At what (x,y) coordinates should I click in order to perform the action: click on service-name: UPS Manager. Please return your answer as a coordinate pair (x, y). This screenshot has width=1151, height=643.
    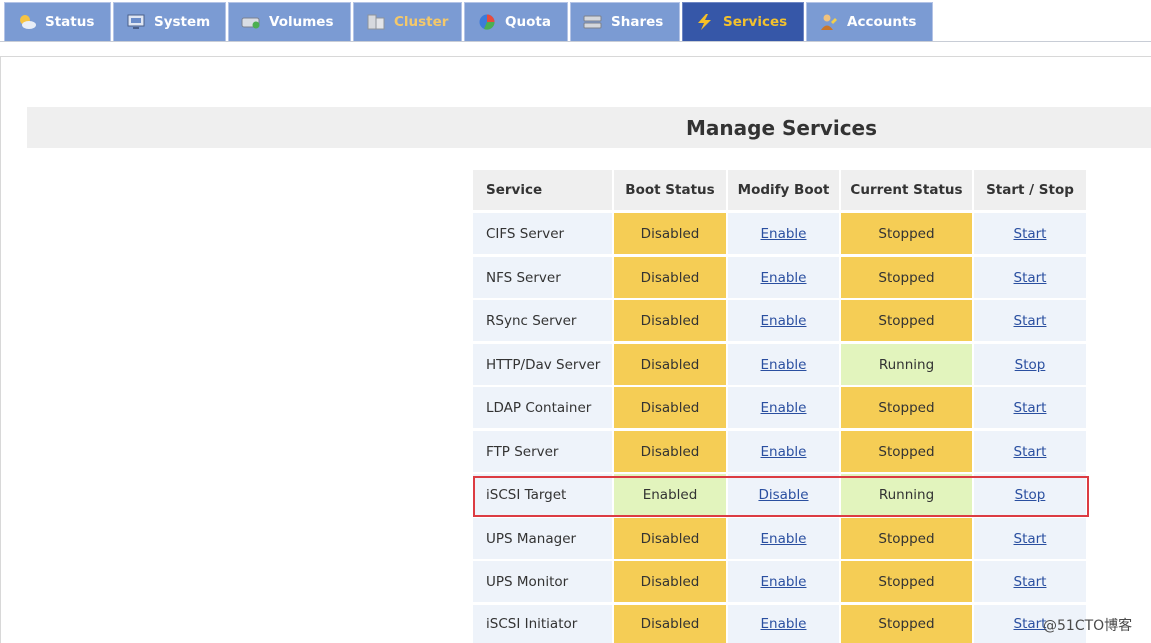
    Looking at the image, I should click on (542, 538).